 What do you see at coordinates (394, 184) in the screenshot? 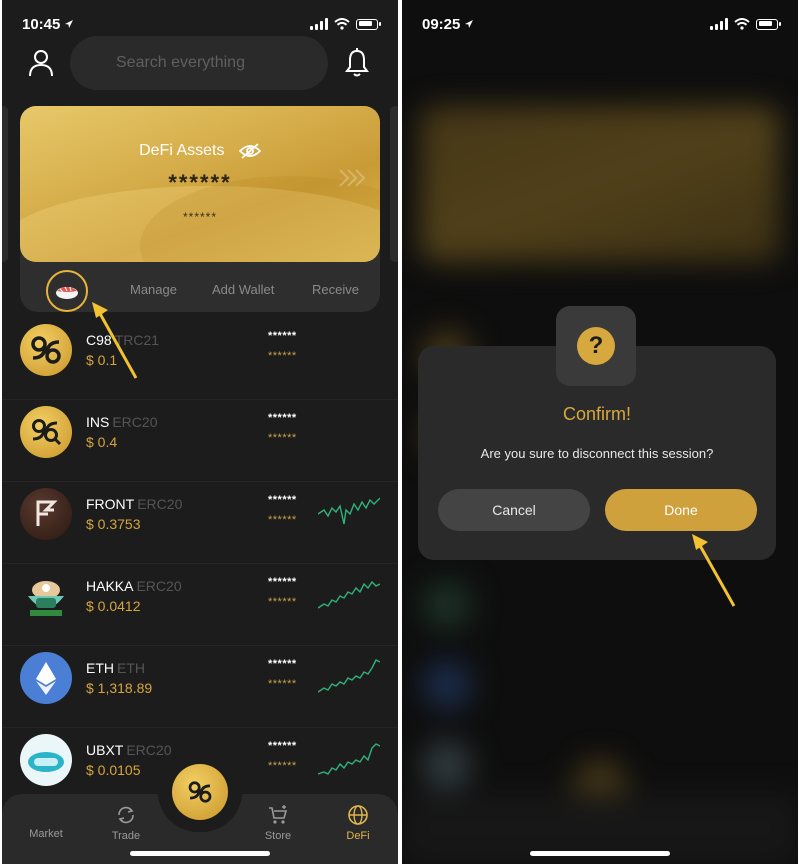
I see `next-card-peek` at bounding box center [394, 184].